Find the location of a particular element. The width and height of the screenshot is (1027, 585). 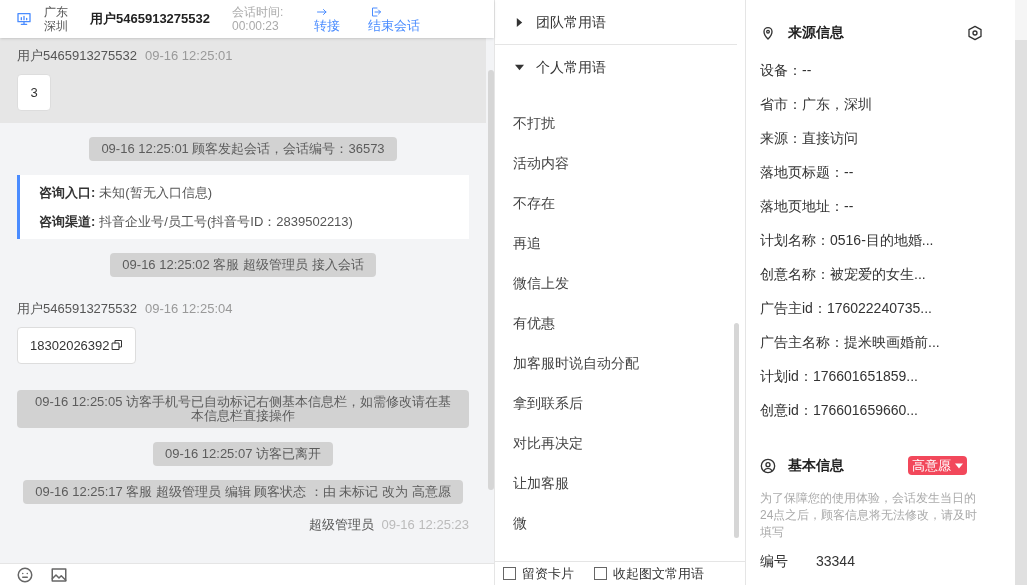

source-info-row-text: 省市：广东，深圳 is located at coordinates (816, 104).